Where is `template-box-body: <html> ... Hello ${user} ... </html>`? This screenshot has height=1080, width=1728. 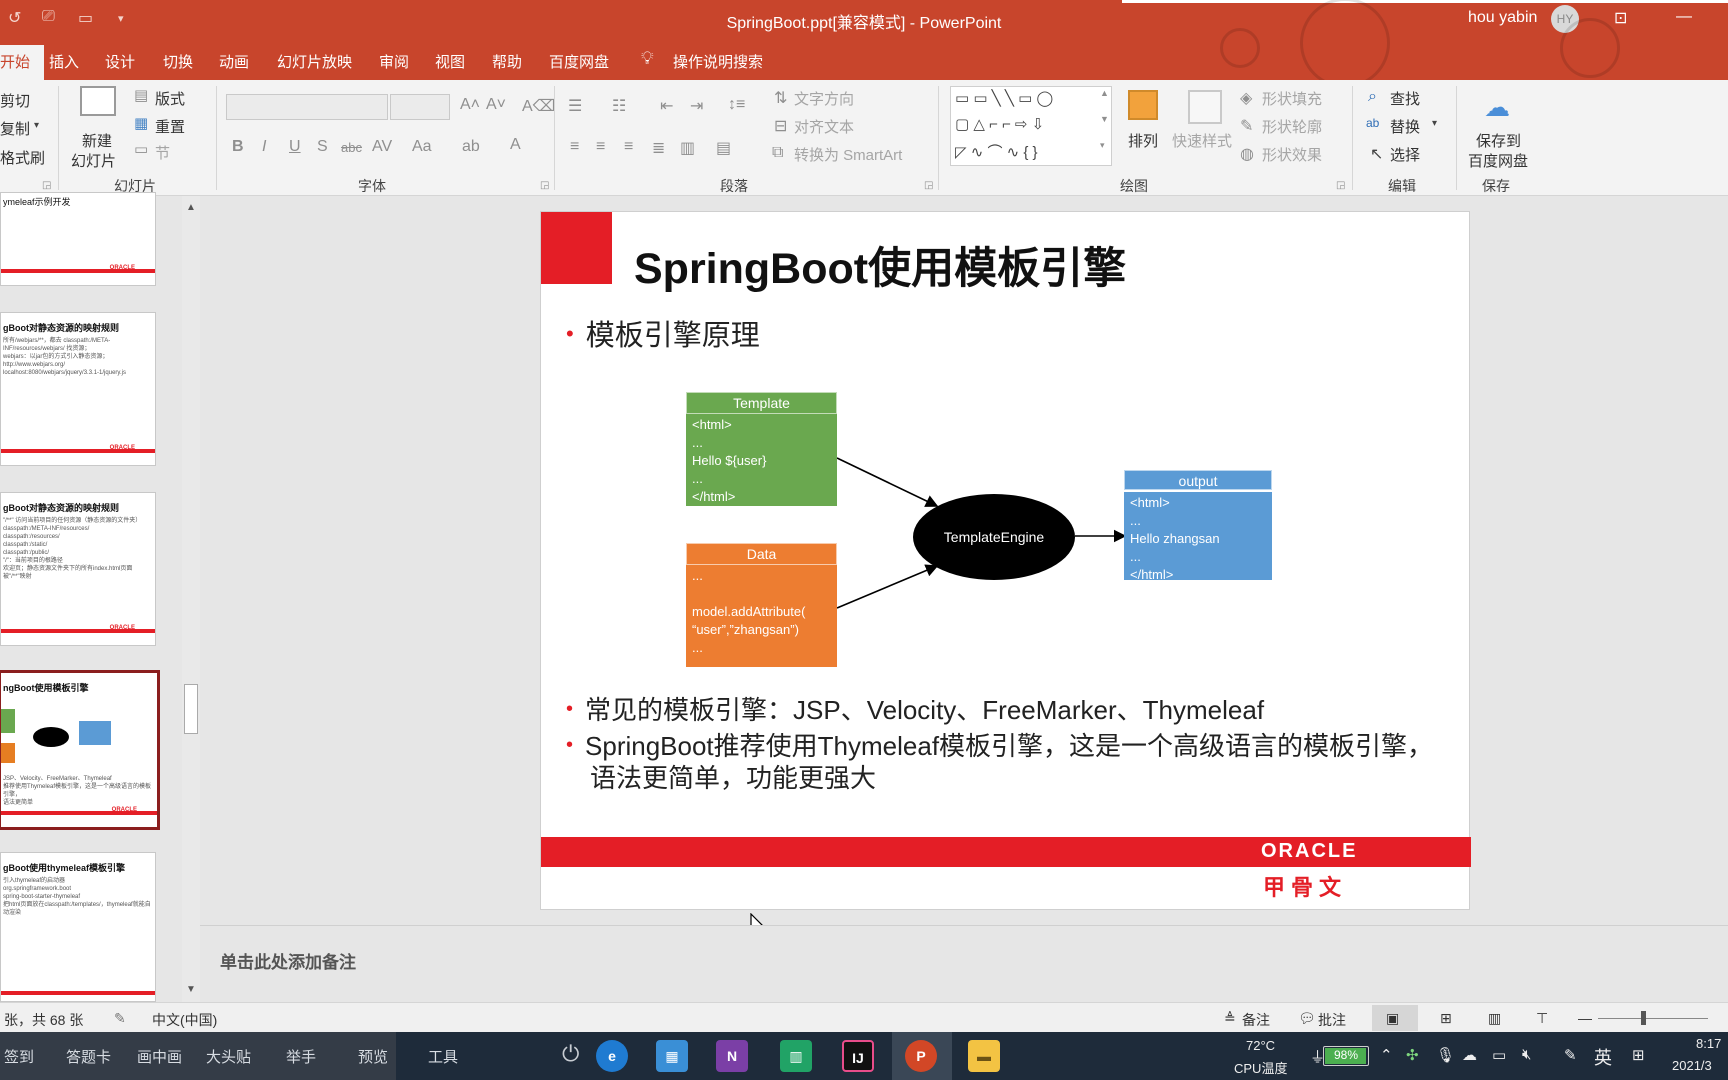 template-box-body: <html> ... Hello ${user} ... </html> is located at coordinates (761, 460).